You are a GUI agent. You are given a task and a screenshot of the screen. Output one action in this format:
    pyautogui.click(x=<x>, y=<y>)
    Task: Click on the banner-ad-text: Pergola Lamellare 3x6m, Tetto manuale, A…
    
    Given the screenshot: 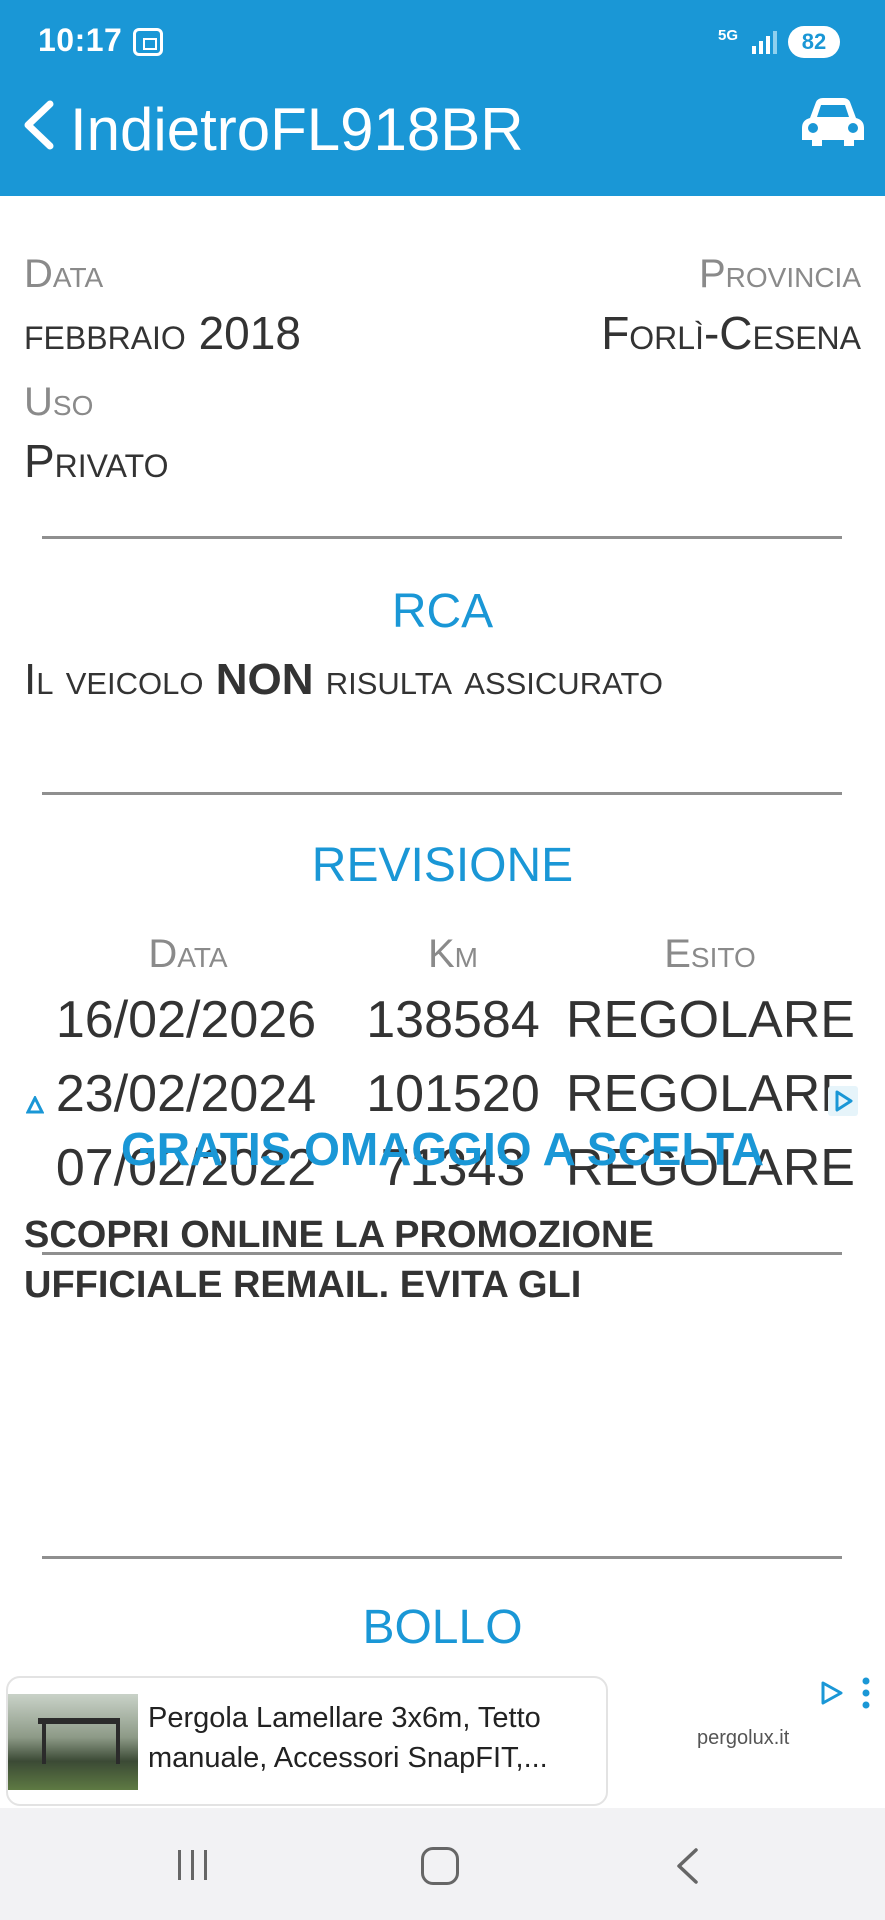 What is the action you would take?
    pyautogui.click(x=373, y=1738)
    